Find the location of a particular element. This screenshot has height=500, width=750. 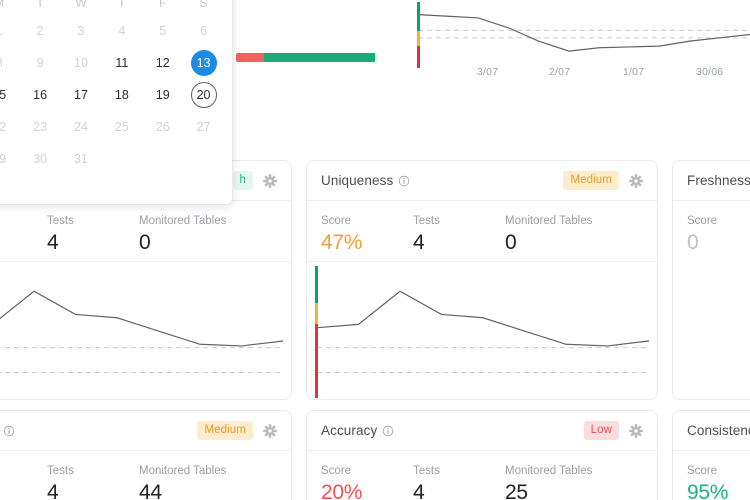

calendar-day-23: 23 is located at coordinates (40, 127).